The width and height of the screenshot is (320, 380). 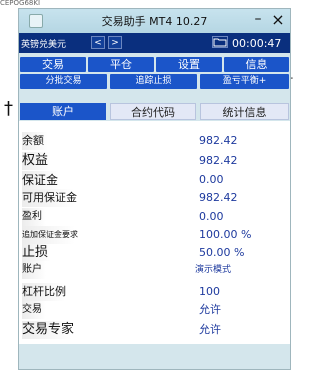 I want to click on row-label: 账户, so click(x=37, y=270).